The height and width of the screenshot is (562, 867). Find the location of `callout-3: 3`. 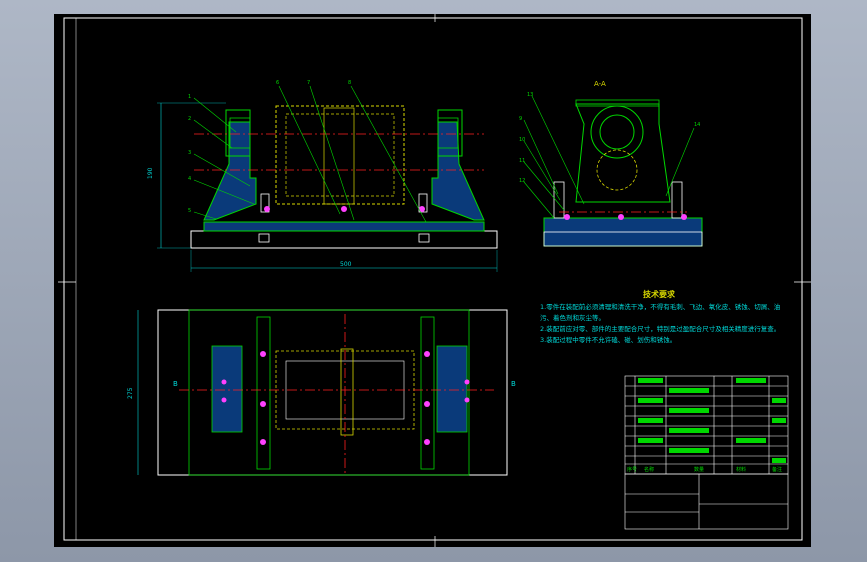

callout-3: 3 is located at coordinates (189, 153).